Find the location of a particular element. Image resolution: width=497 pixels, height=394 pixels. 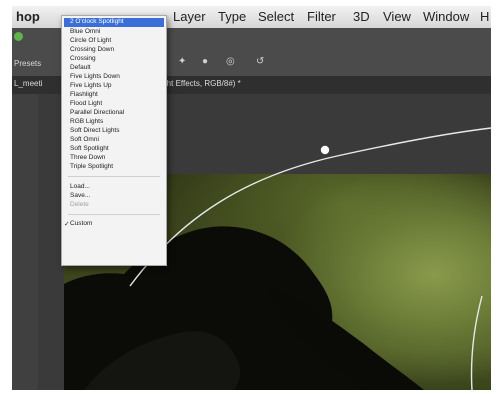

app-menu: hop is located at coordinates (28, 16).